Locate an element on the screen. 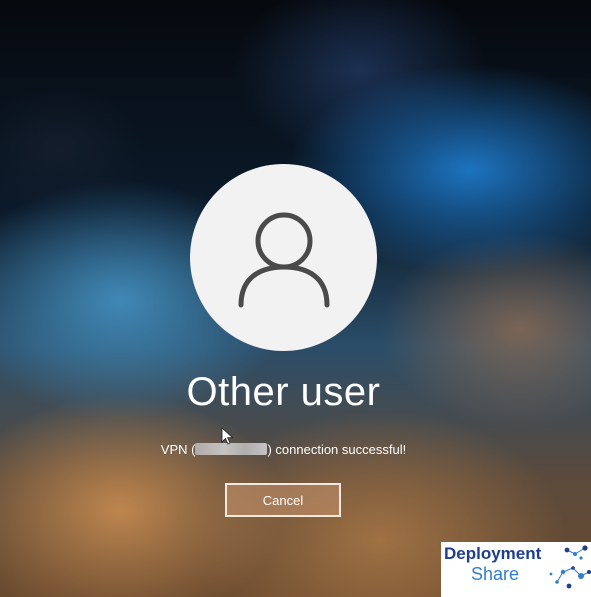  vpn-status-message: VPN ( ) connection successful! is located at coordinates (283, 449).